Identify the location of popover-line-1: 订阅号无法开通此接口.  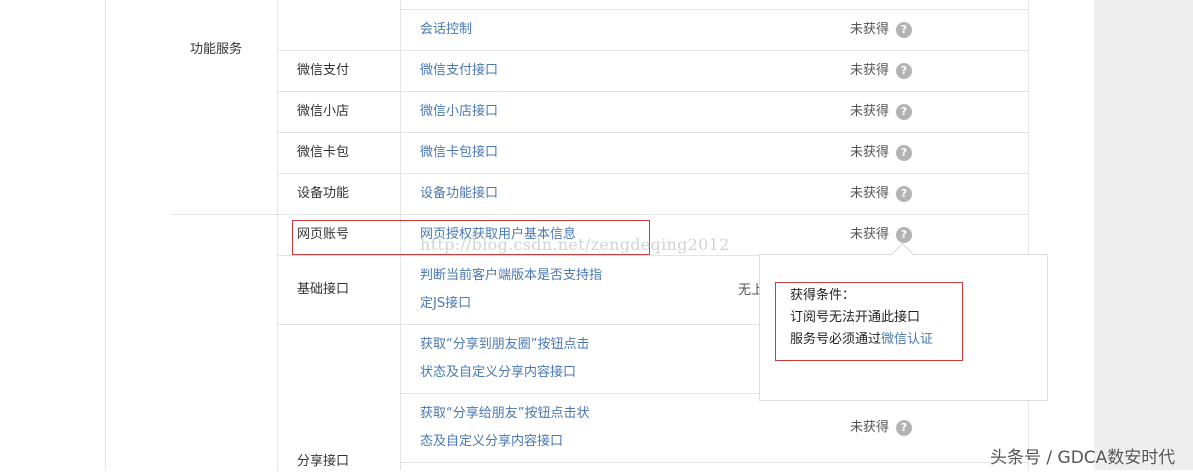
(855, 317).